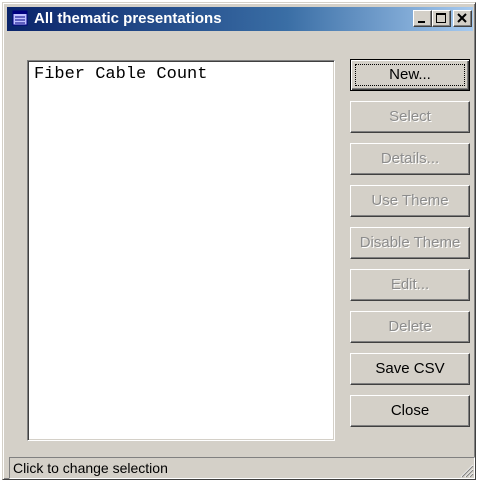 The image size is (479, 483). I want to click on close-icon, so click(462, 18).